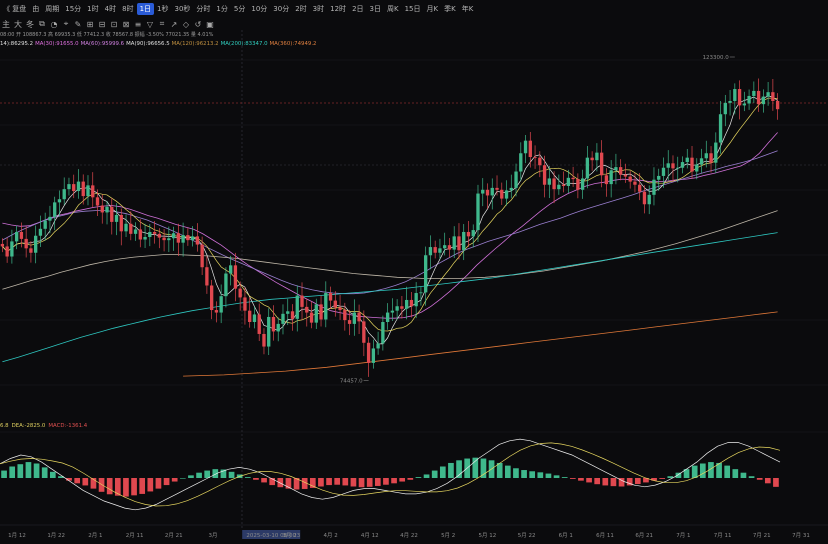 This screenshot has width=828, height=544. What do you see at coordinates (292, 535) in the screenshot?
I see `x-tick-label: 3月 23` at bounding box center [292, 535].